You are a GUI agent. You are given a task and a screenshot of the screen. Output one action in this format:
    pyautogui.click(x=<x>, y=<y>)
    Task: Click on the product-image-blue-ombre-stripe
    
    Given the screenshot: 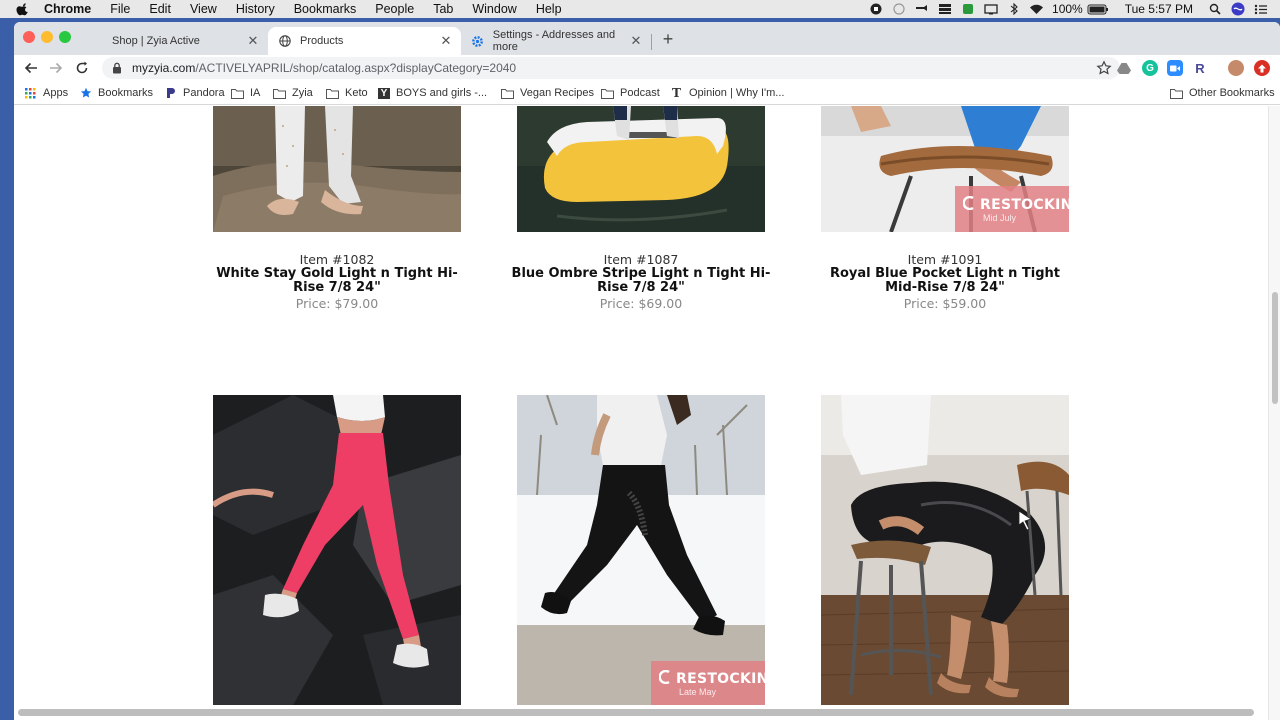 What is the action you would take?
    pyautogui.click(x=641, y=169)
    